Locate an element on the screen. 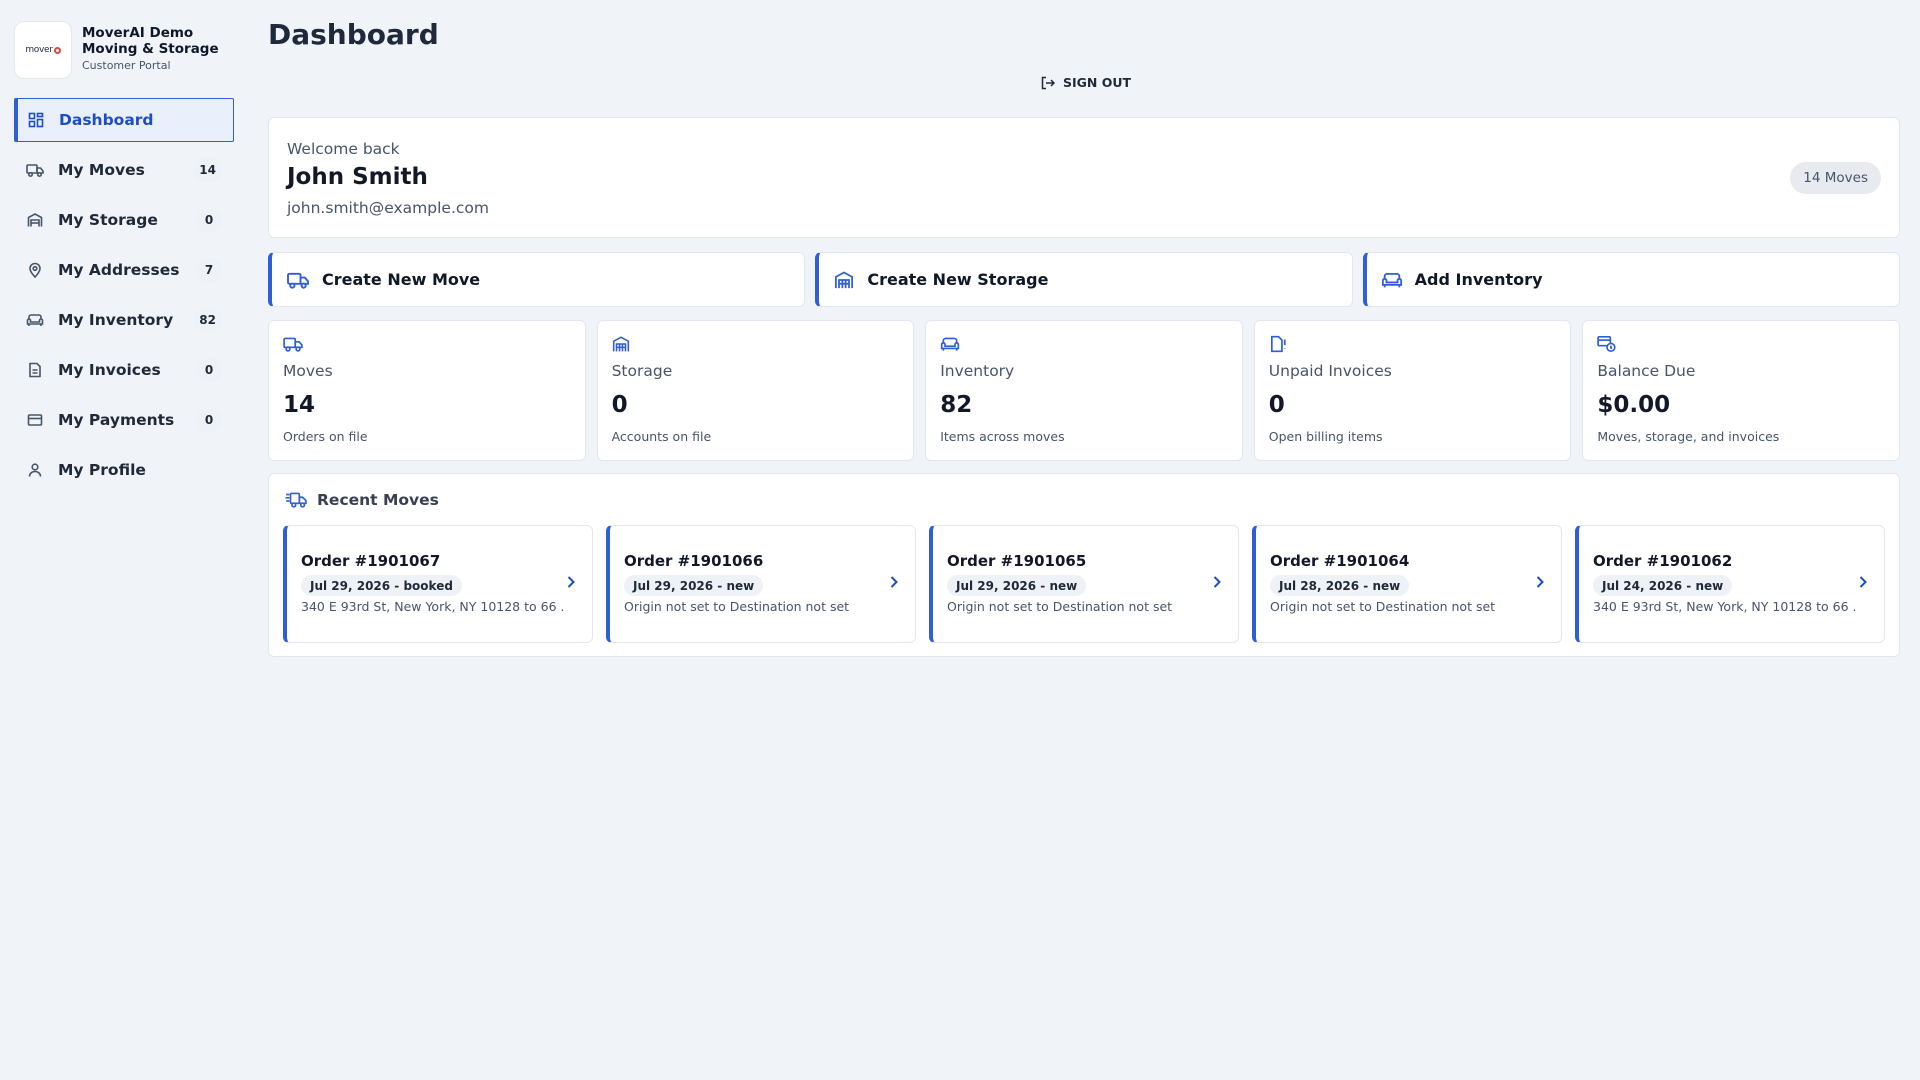  sidebar-item-label: My Payments is located at coordinates (116, 420).